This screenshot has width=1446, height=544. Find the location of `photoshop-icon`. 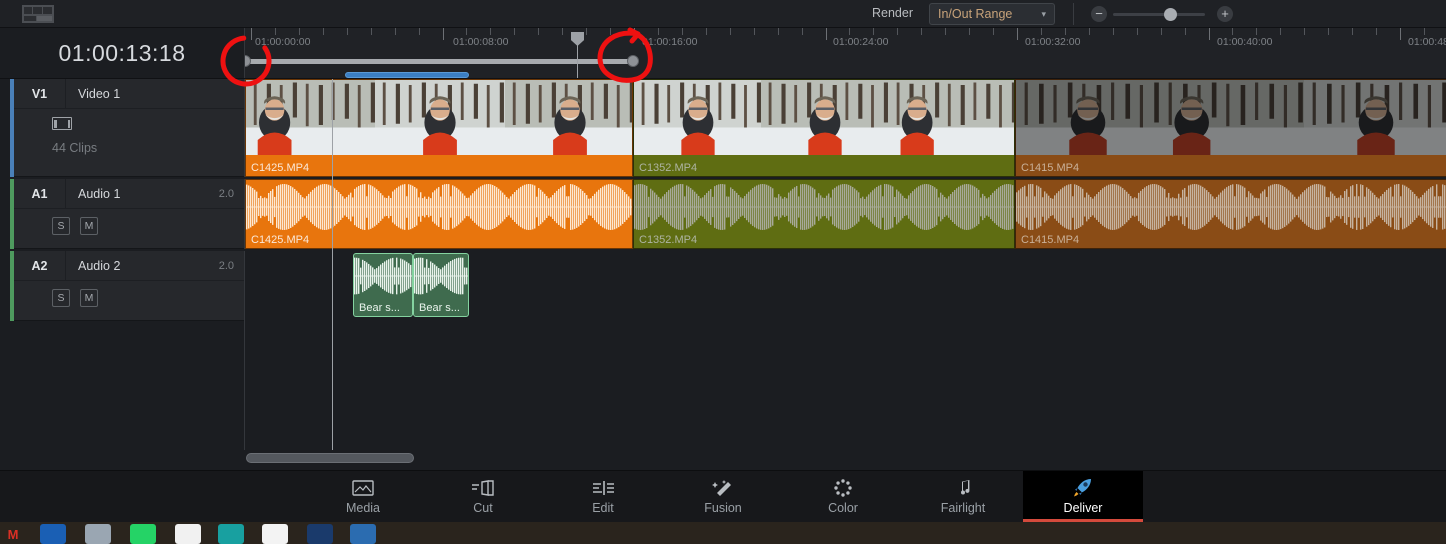

photoshop-icon is located at coordinates (320, 534).